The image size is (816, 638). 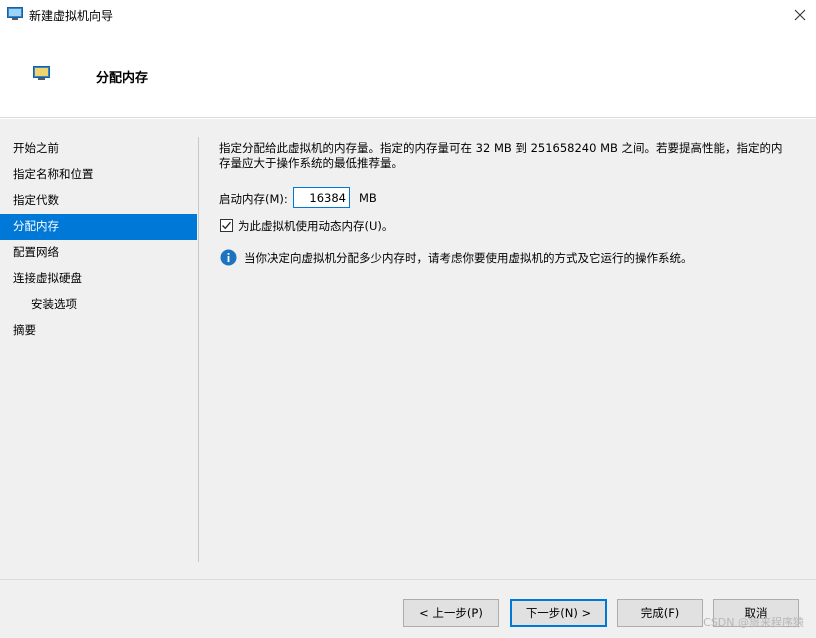 I want to click on wizard-footer: < 上一步(P) 下一步(N) > 完成(F) 取消 CSDN @旅来程序猿, so click(x=408, y=608).